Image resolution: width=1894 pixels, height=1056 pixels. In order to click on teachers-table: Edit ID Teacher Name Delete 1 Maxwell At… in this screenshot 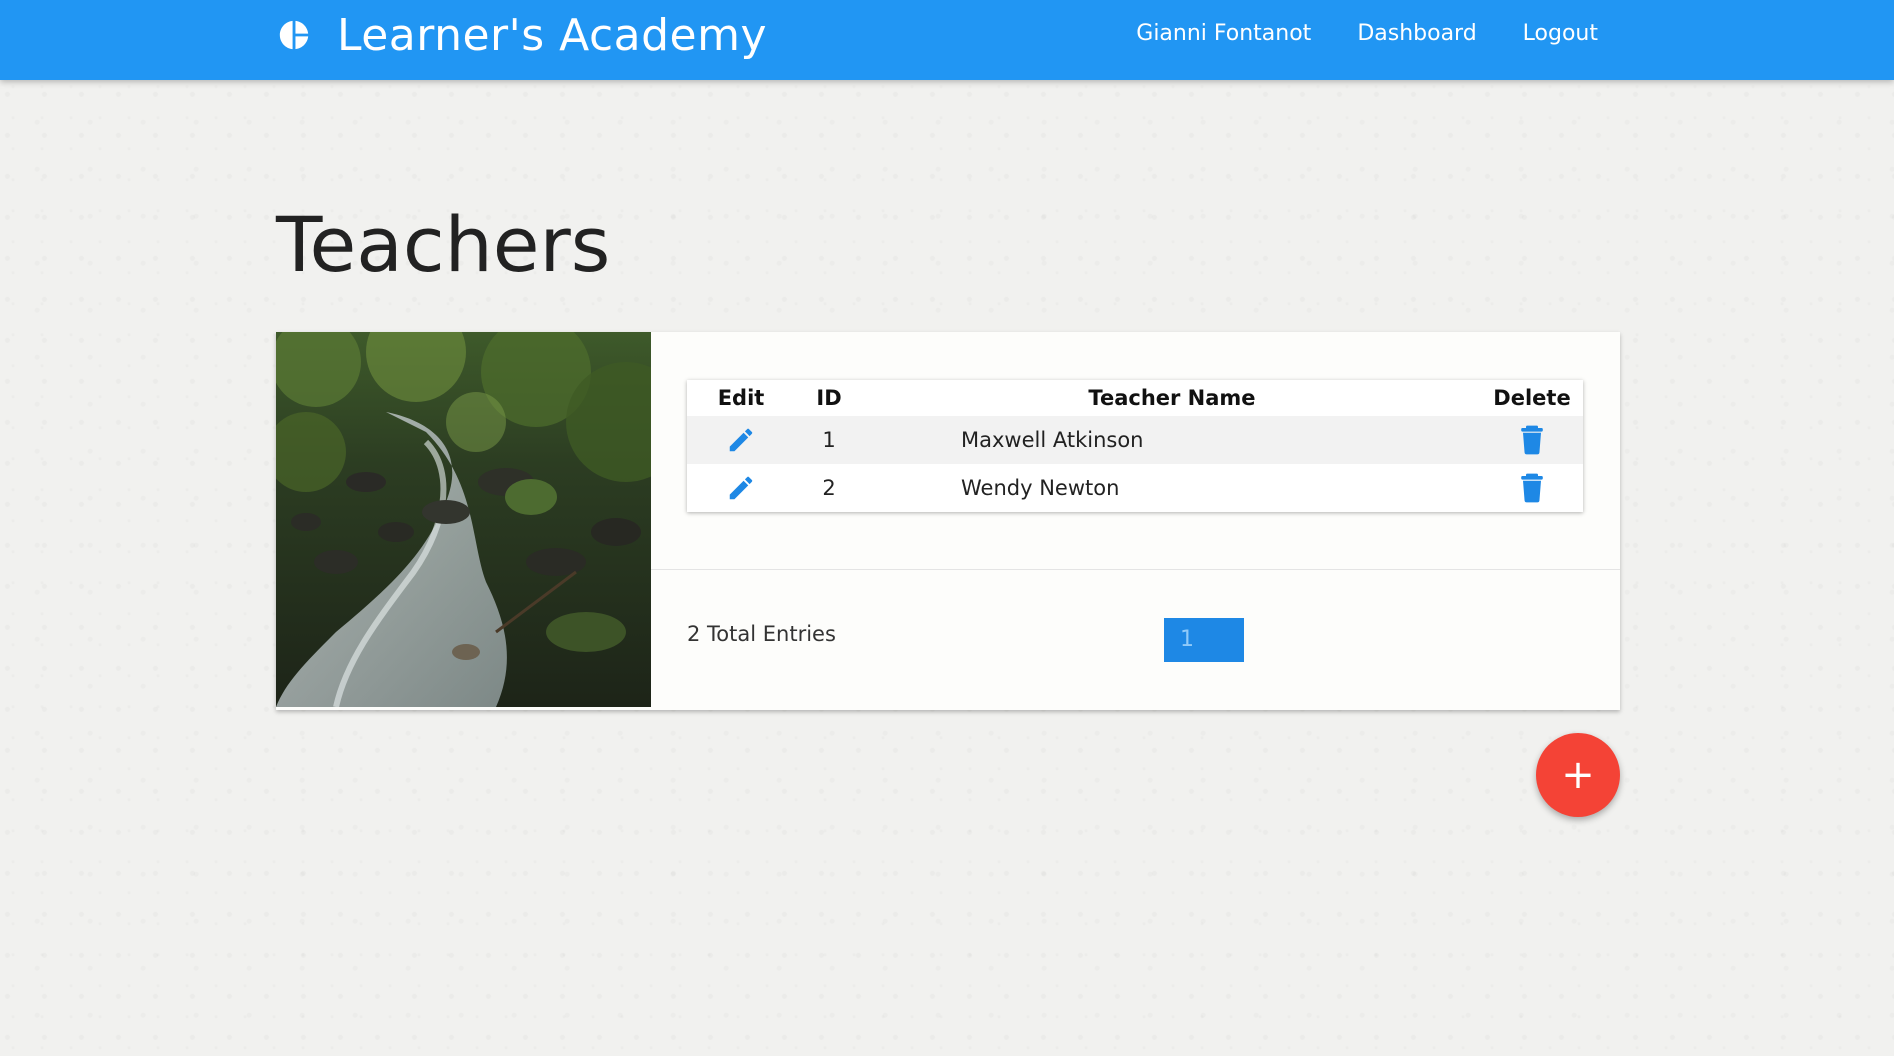, I will do `click(1135, 446)`.